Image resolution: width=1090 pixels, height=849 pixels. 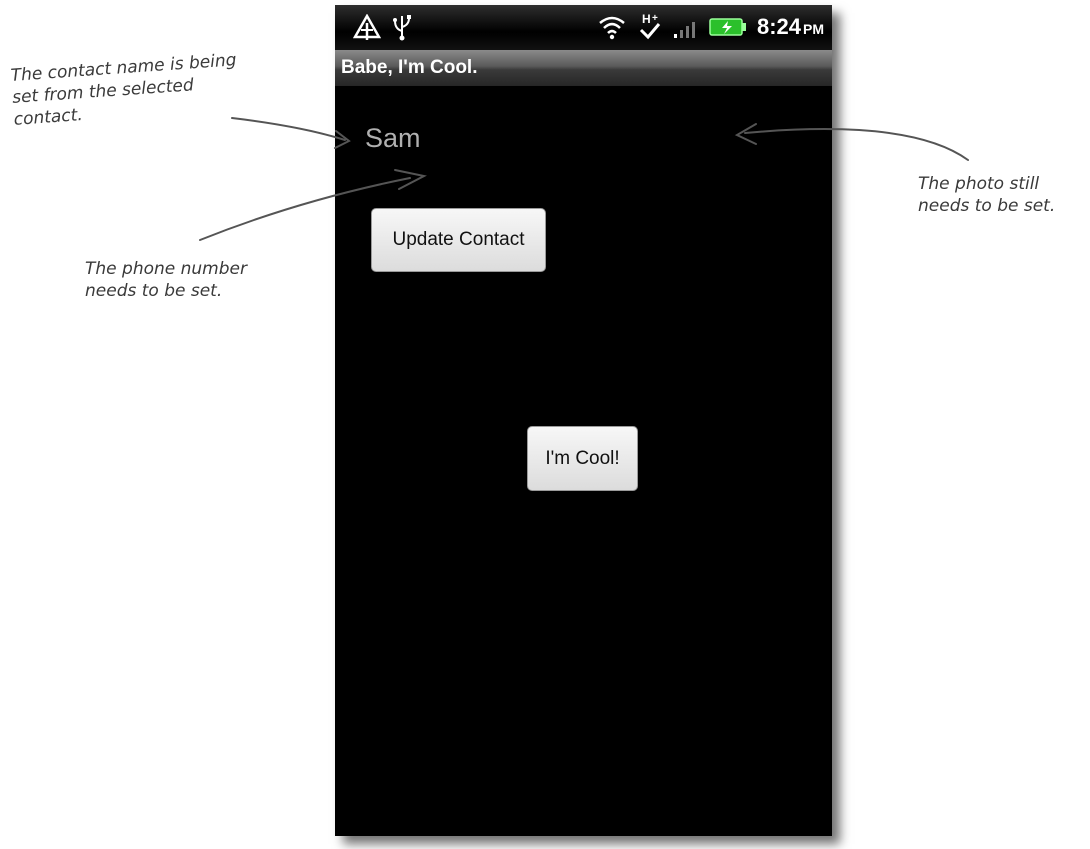 What do you see at coordinates (305, 209) in the screenshot?
I see `arrow-to-phone-number` at bounding box center [305, 209].